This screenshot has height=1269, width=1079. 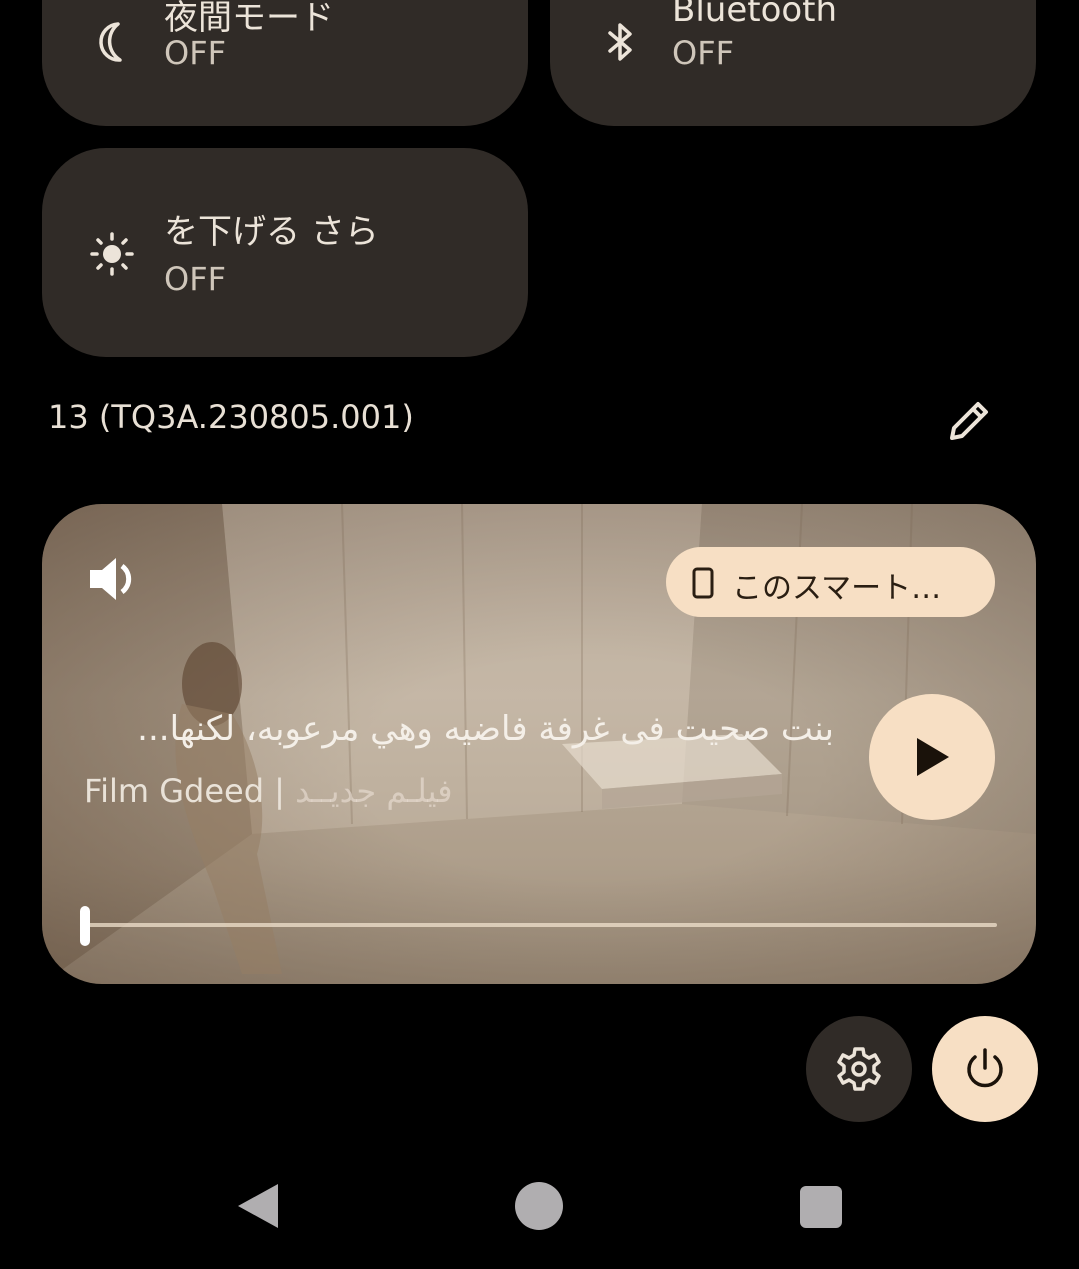 I want to click on tile-night-mode: 夜間モード OFF, so click(x=285, y=63).